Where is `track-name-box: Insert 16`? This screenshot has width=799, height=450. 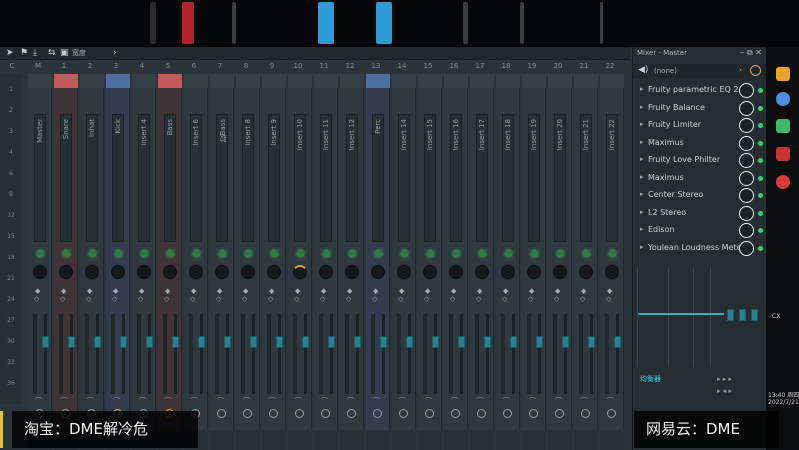 track-name-box: Insert 16 is located at coordinates (456, 178).